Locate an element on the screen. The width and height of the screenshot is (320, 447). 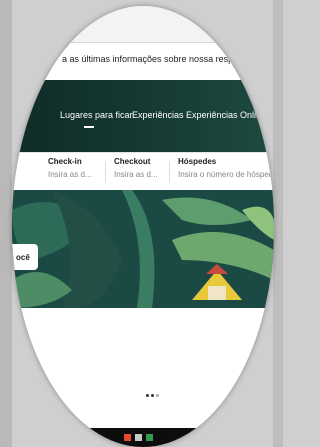
tab-experiencias-online: Experiências Online is located at coordinates (226, 115).